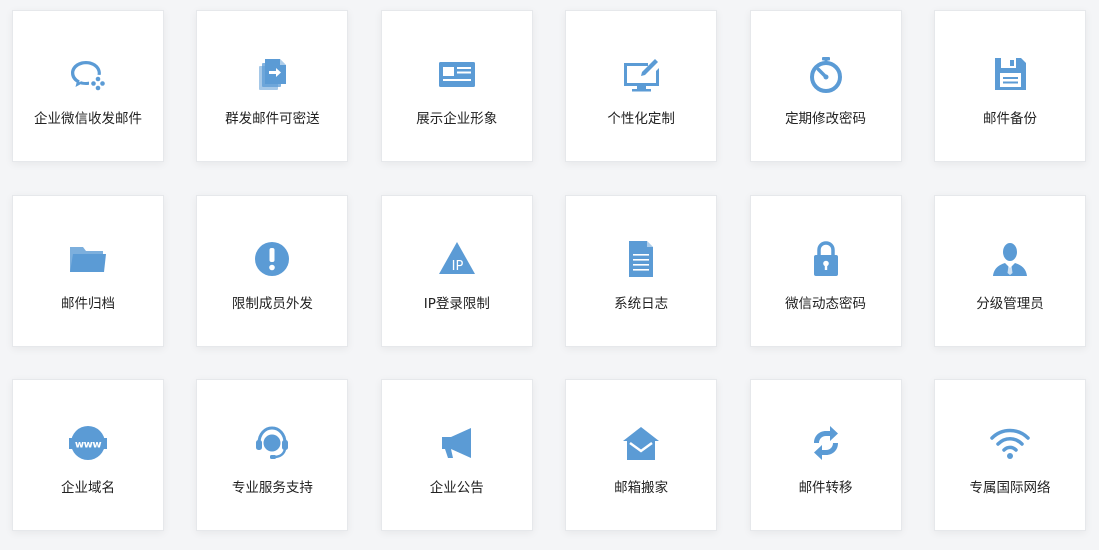  I want to click on feature-label: 分级管理员, so click(1010, 303).